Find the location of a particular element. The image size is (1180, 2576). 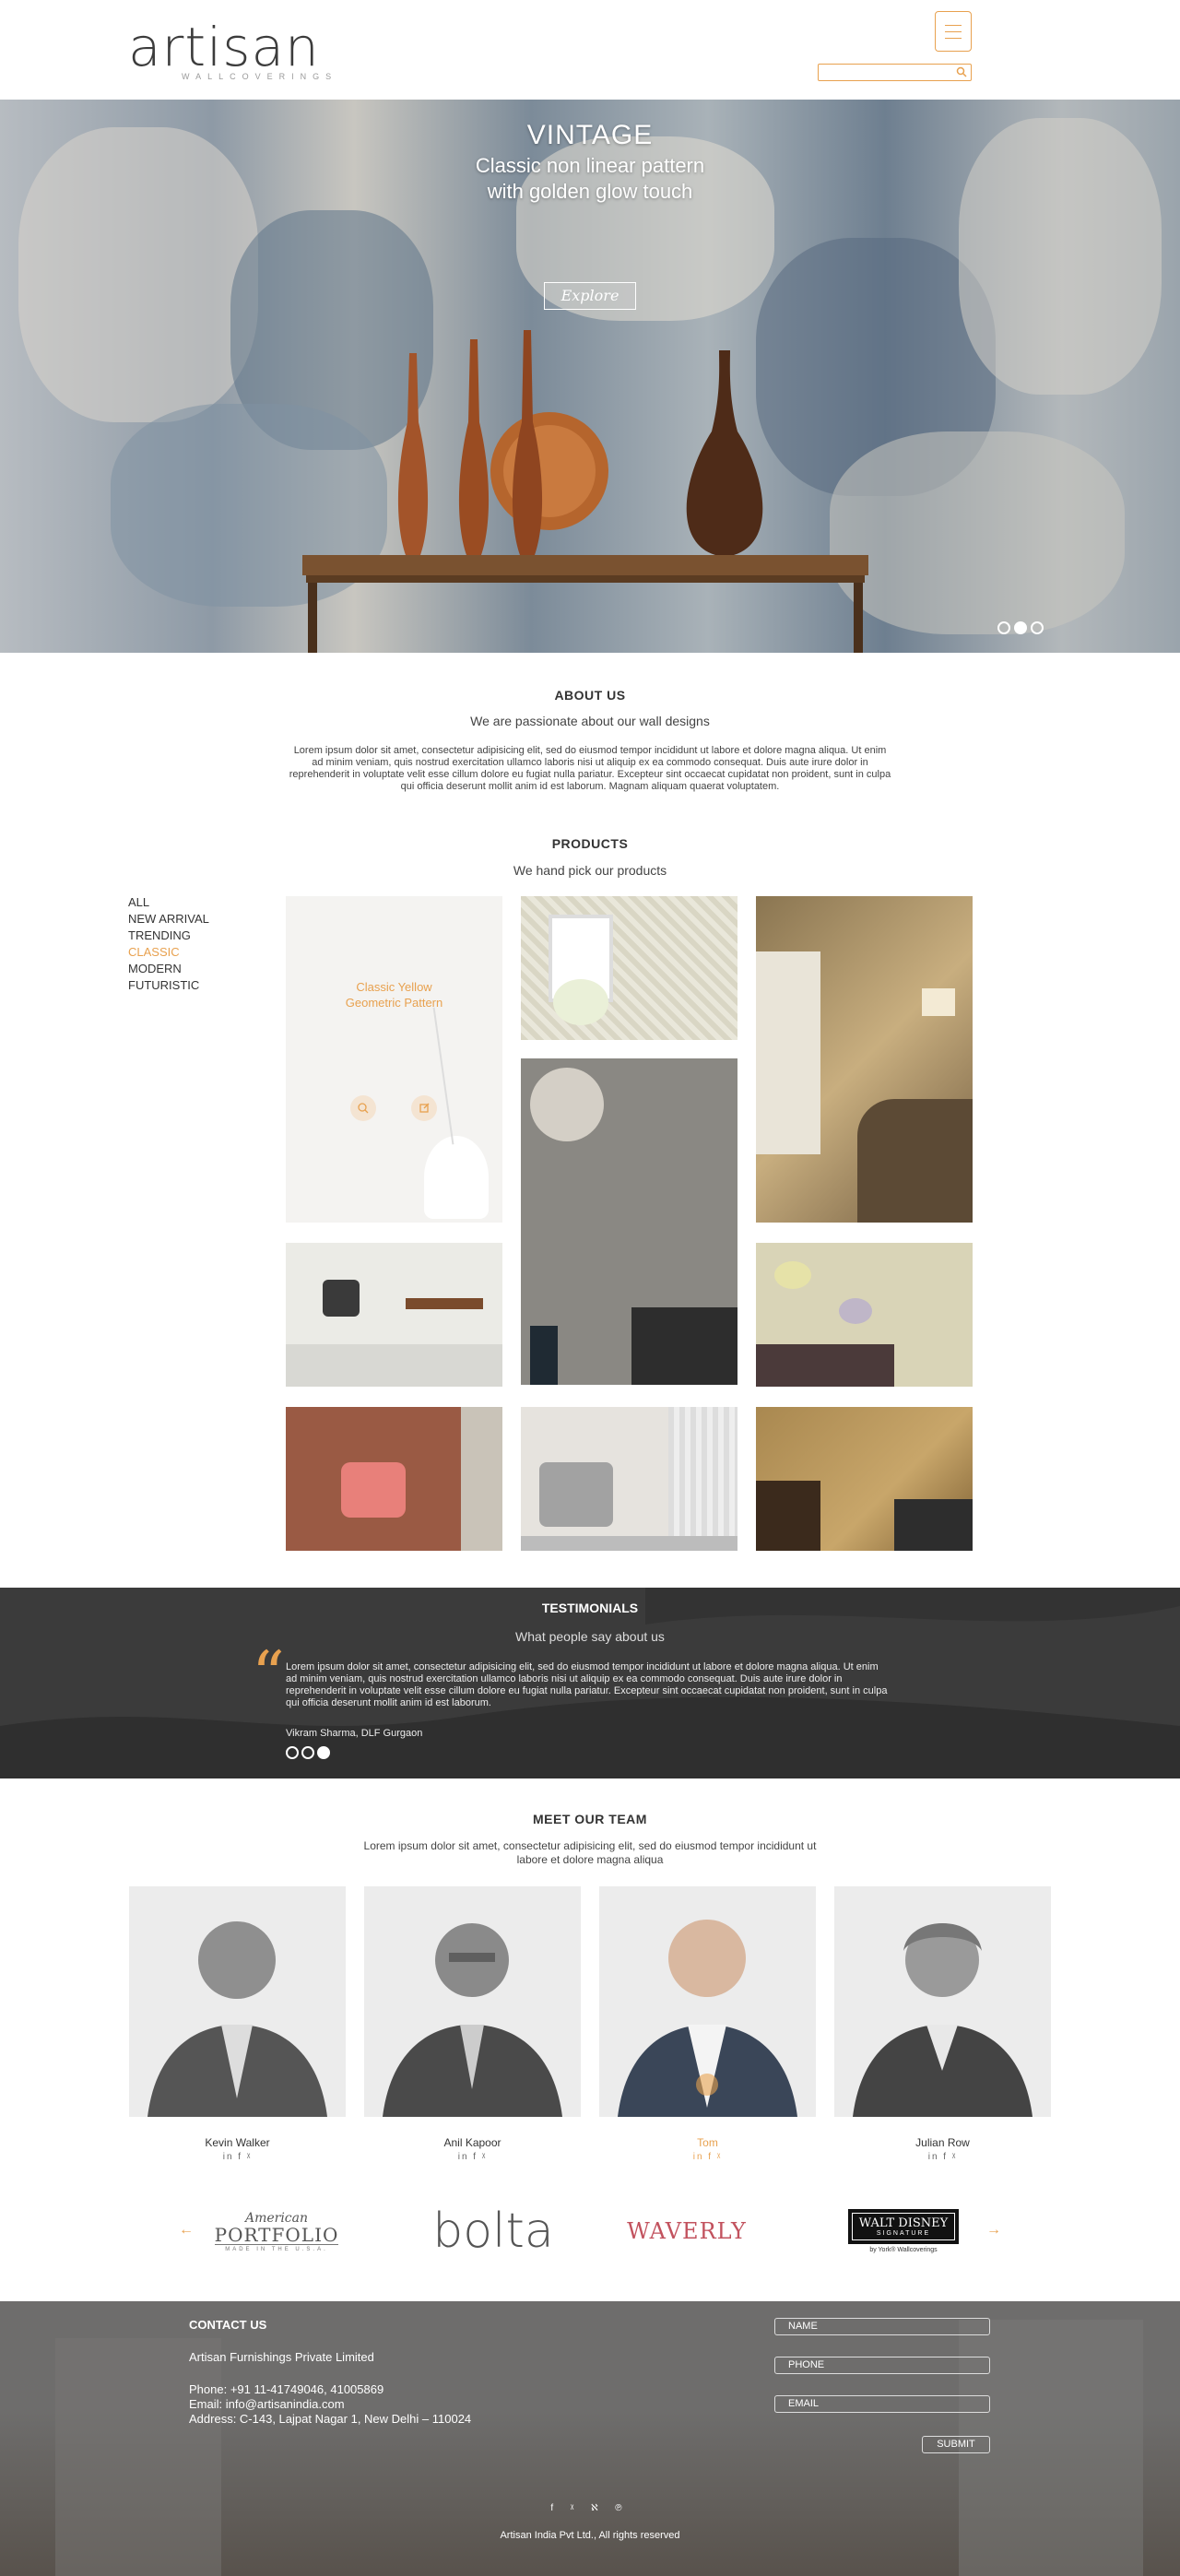

product-tile-featured: Classic Yellow Geometric Pattern is located at coordinates (394, 1059).